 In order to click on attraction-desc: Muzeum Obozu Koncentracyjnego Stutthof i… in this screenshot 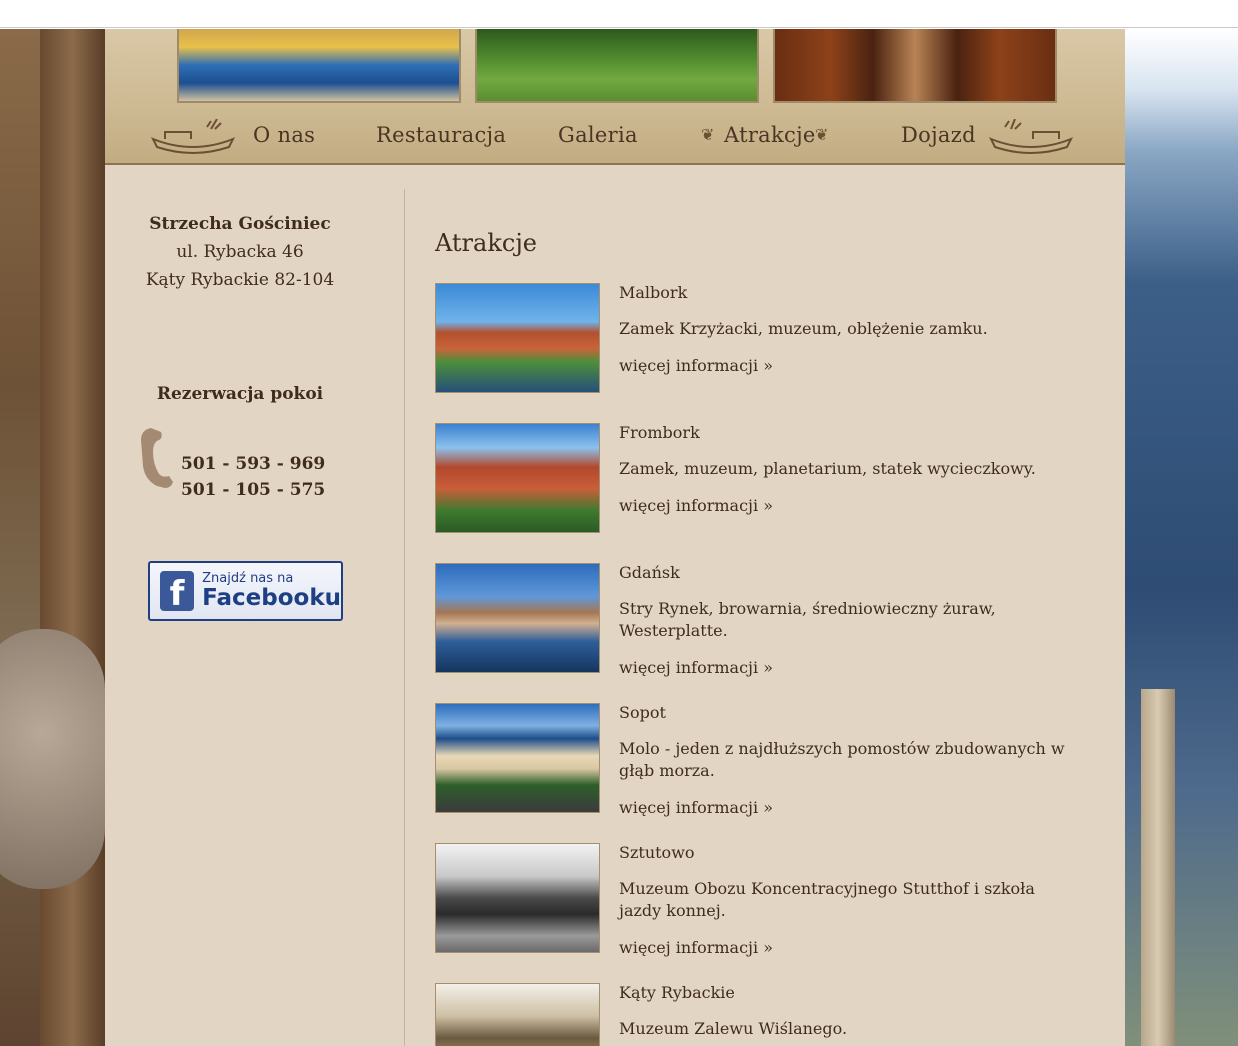, I will do `click(827, 899)`.